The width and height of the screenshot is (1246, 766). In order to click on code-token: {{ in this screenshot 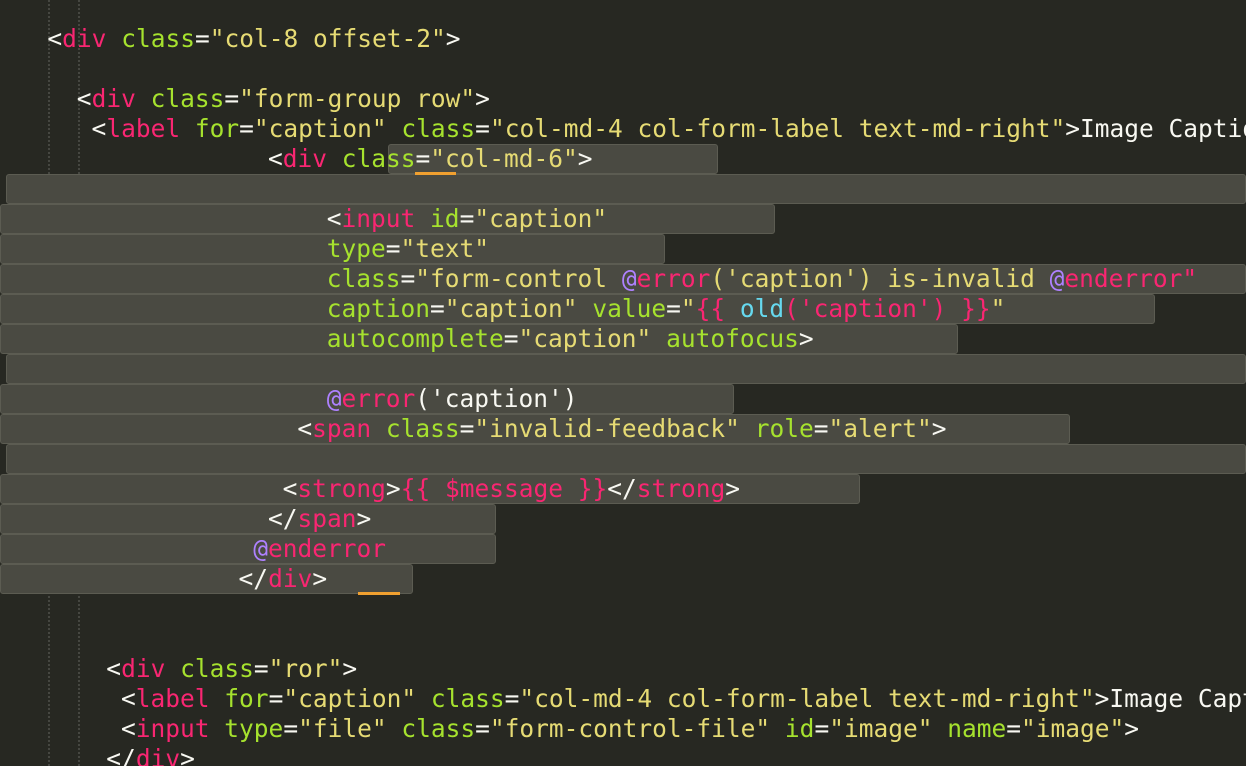, I will do `click(717, 308)`.